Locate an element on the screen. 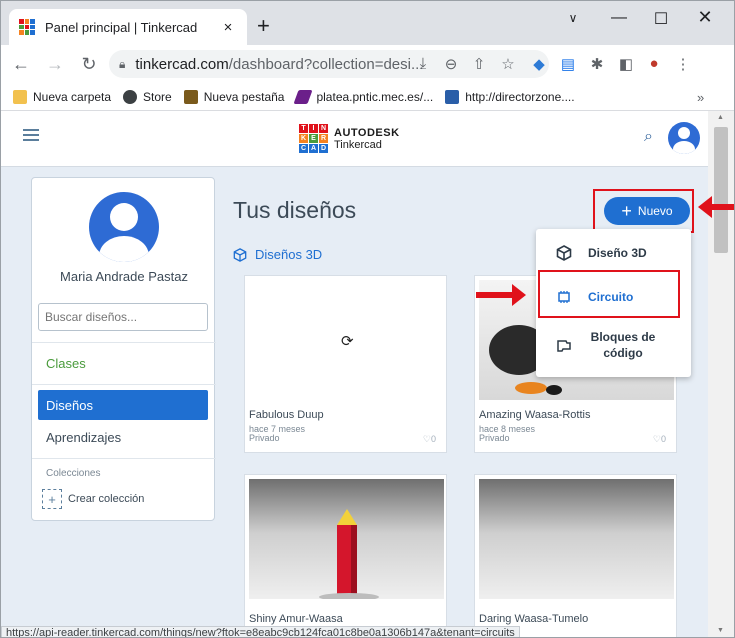 The image size is (735, 638). highlight-circuito-box is located at coordinates (609, 294).